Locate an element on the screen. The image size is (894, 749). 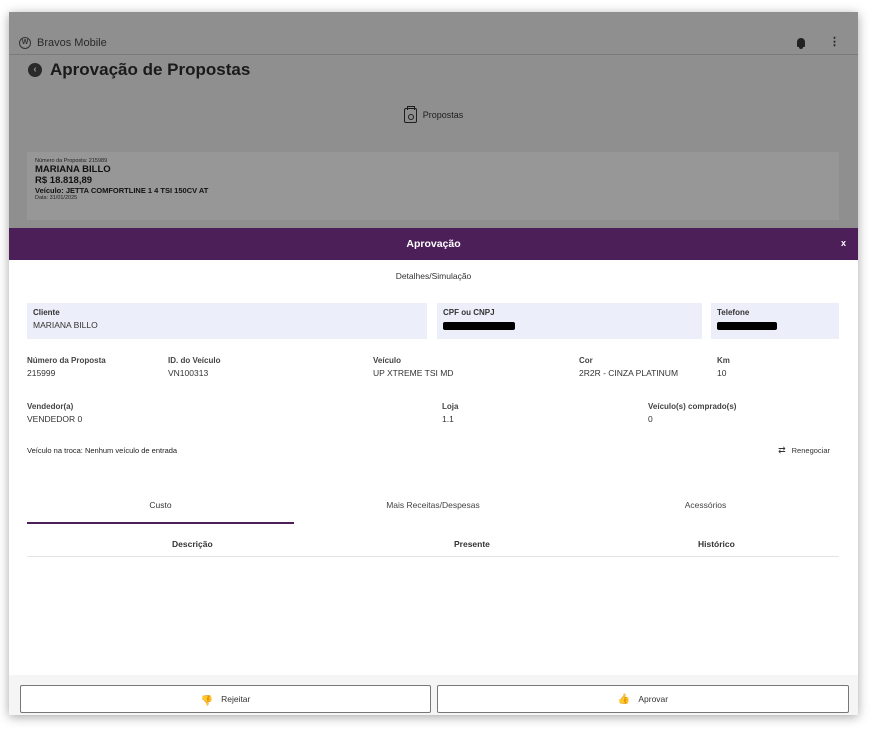
close-icon: x is located at coordinates (843, 243).